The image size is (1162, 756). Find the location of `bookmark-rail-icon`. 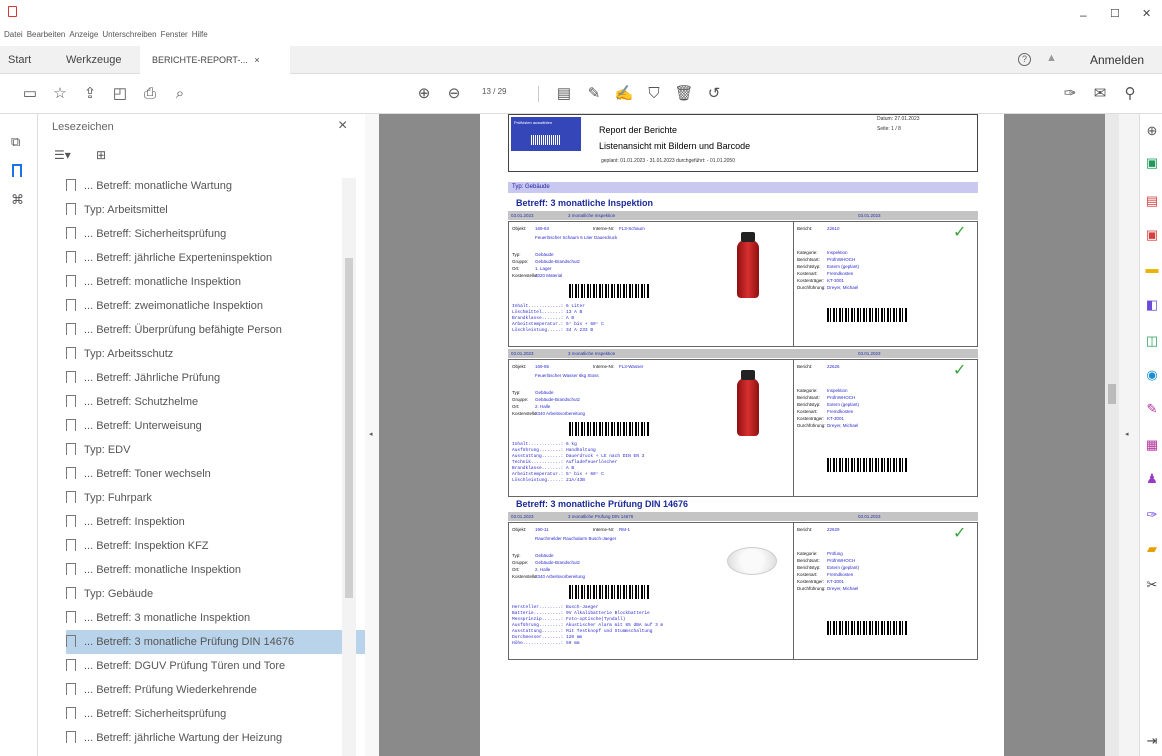

bookmark-rail-icon is located at coordinates (17, 170).